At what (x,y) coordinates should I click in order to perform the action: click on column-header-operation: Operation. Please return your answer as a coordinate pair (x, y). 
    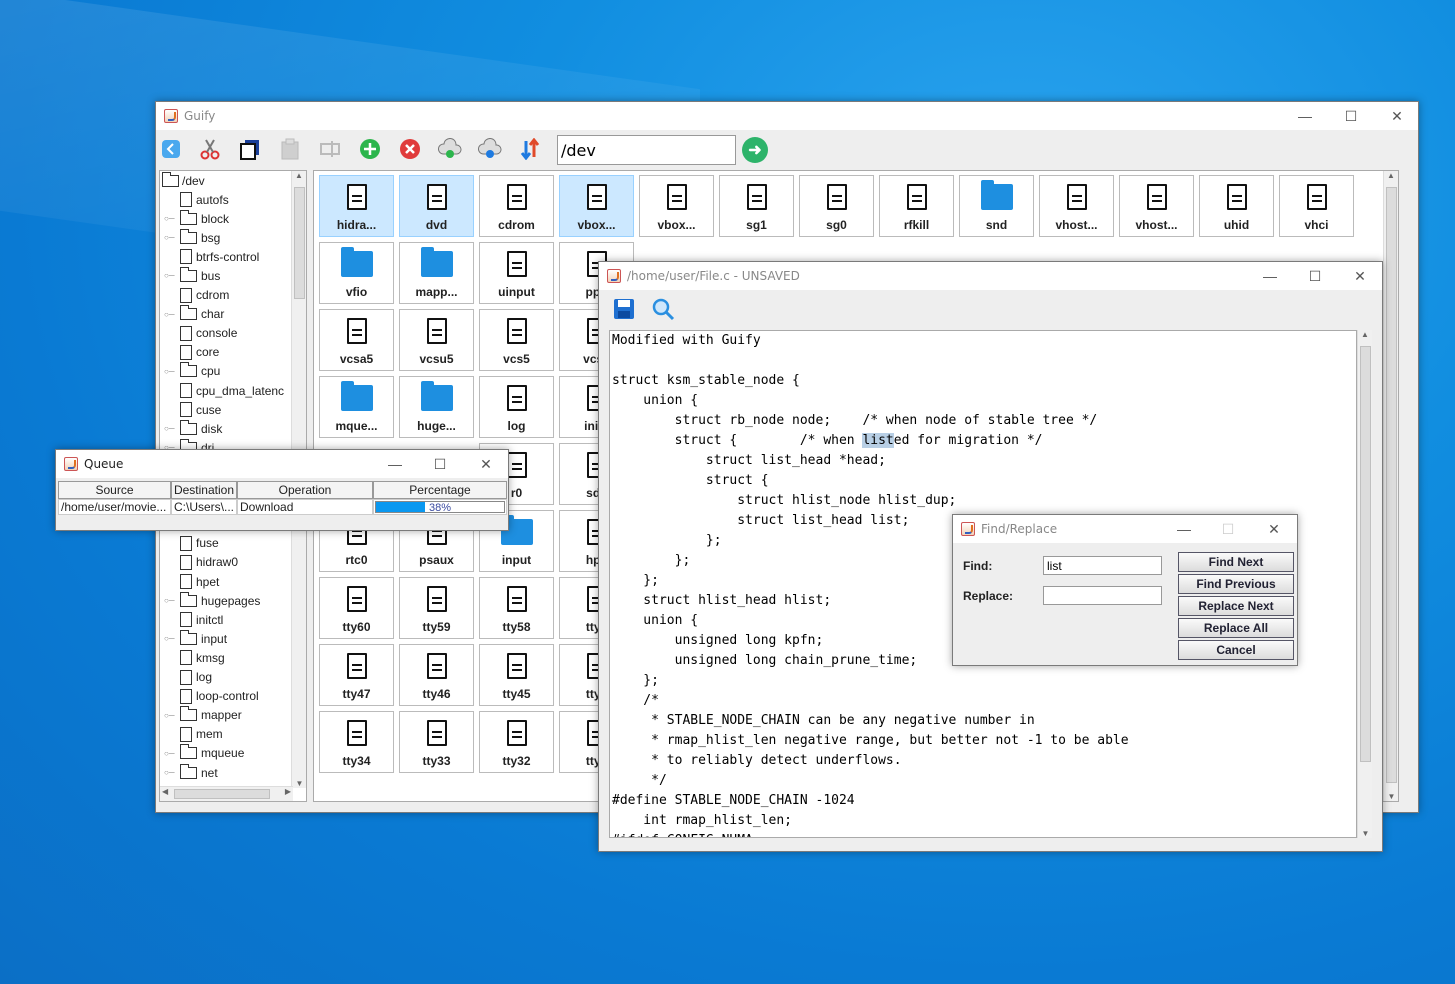
    Looking at the image, I should click on (305, 490).